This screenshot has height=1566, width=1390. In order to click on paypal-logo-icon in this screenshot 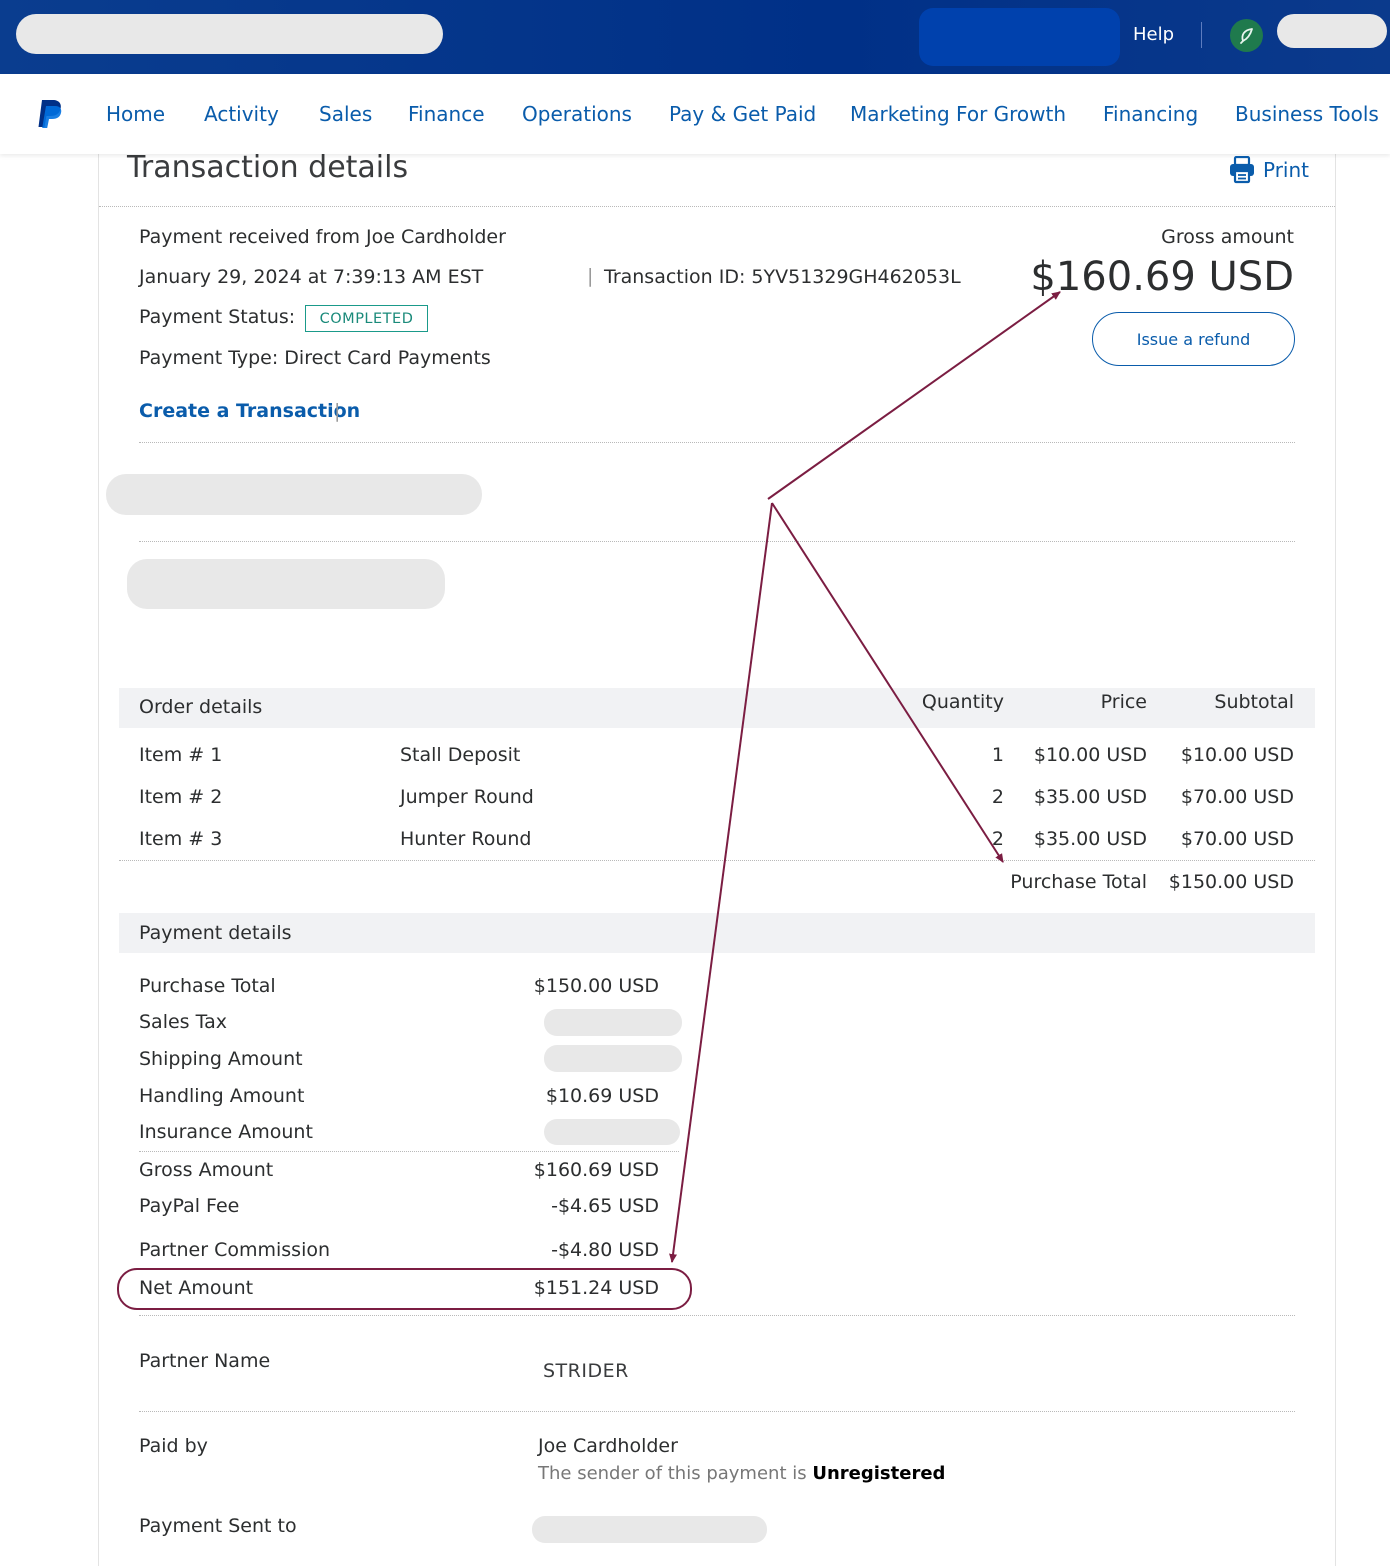, I will do `click(50, 115)`.